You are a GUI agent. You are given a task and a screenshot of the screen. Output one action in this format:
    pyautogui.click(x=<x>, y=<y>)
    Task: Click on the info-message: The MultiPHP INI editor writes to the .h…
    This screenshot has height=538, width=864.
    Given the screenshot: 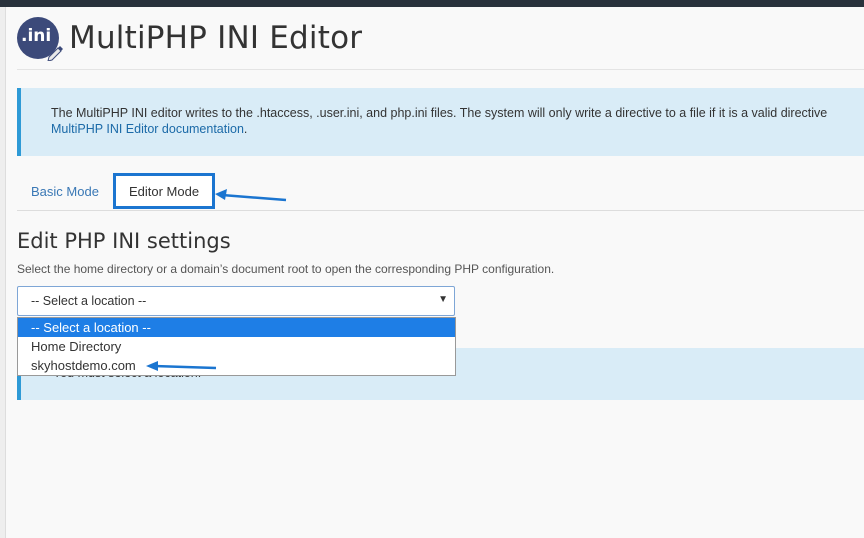 What is the action you would take?
    pyautogui.click(x=439, y=113)
    